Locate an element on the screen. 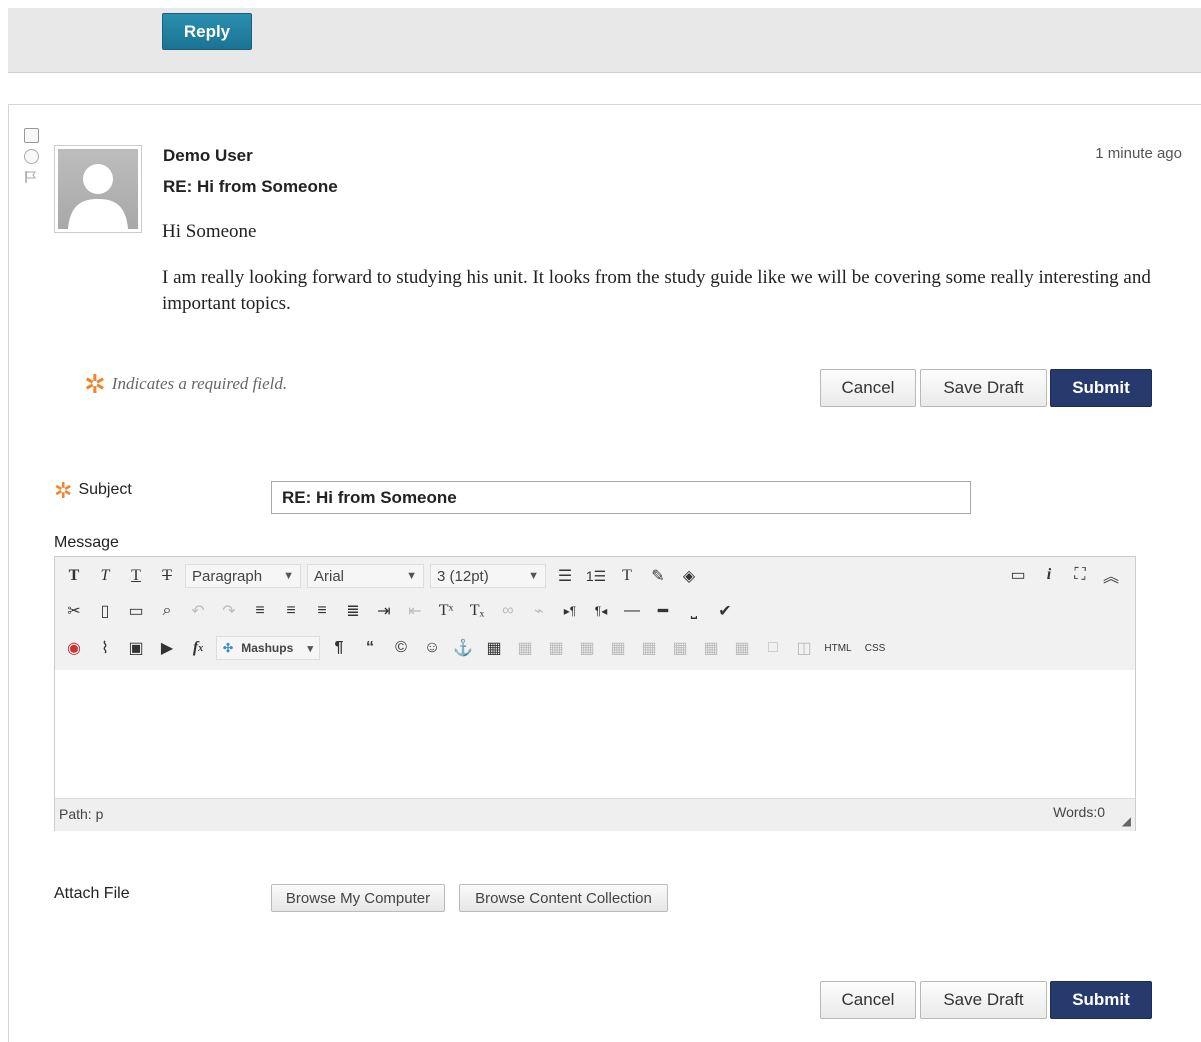 Image resolution: width=1201 pixels, height=1042 pixels. paragraph-format-value: Paragraph is located at coordinates (227, 576).